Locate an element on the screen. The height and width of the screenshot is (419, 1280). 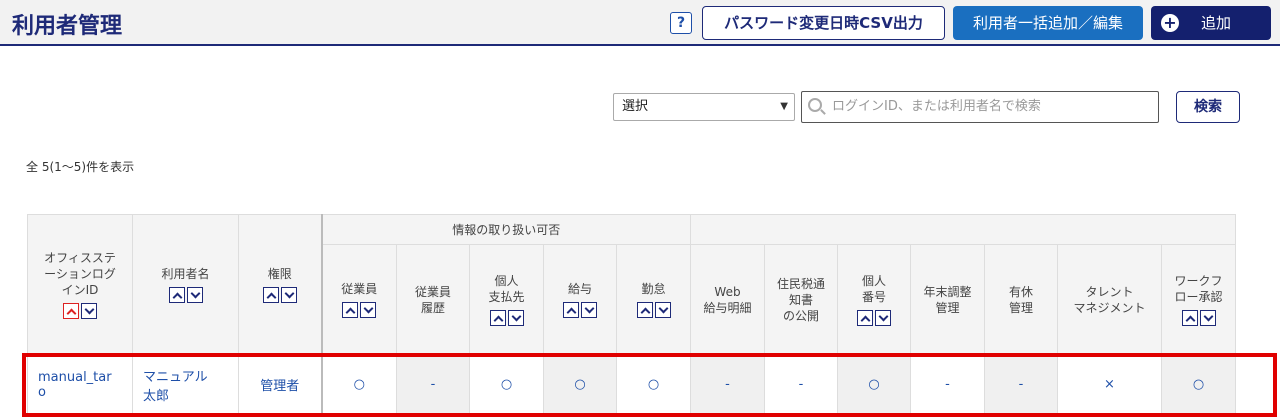
col-permission-label: ワークフ is located at coordinates (1198, 281).